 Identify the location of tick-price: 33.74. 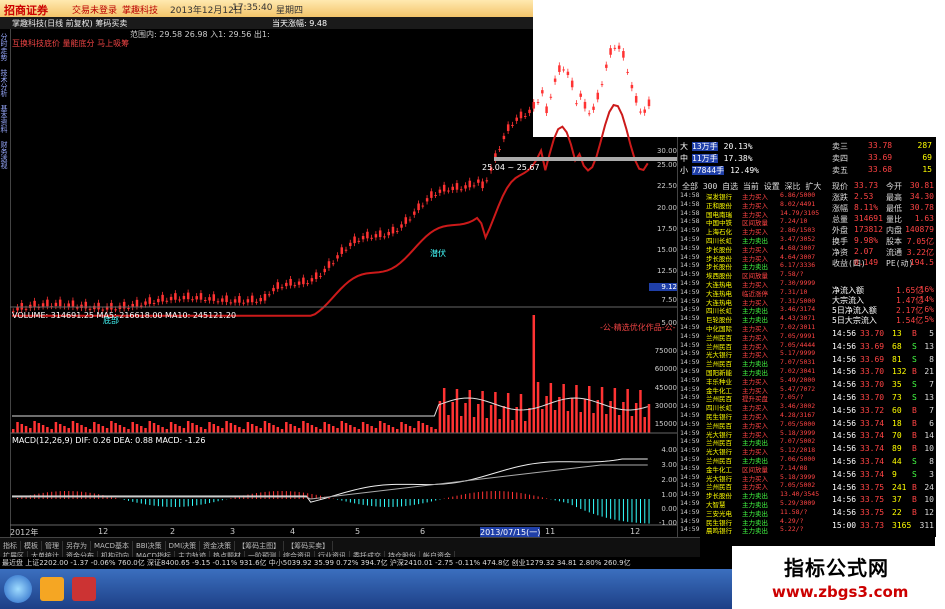
(872, 474).